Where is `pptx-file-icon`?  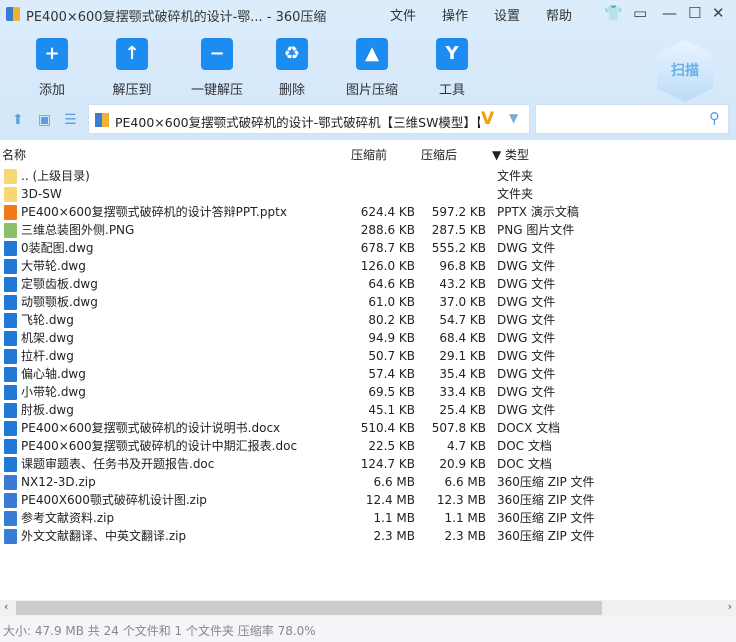 pptx-file-icon is located at coordinates (10, 212).